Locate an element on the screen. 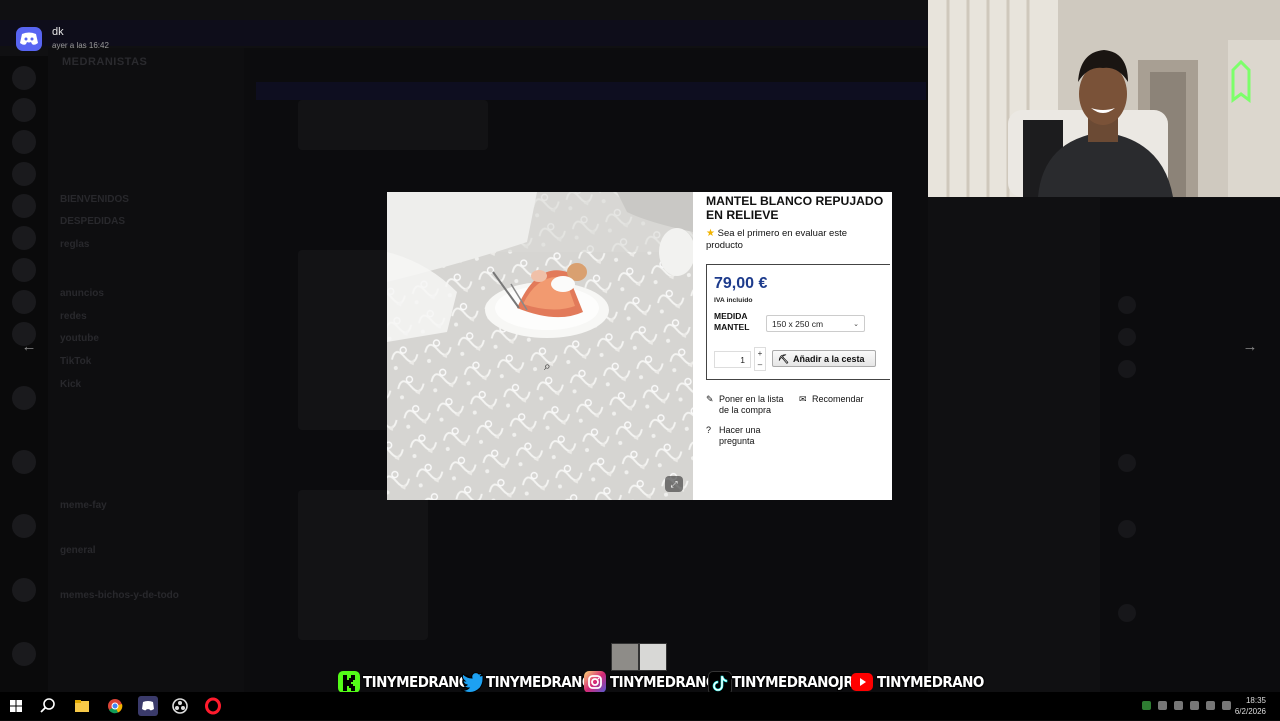  chevron-down-icon: ⌄ is located at coordinates (856, 324).